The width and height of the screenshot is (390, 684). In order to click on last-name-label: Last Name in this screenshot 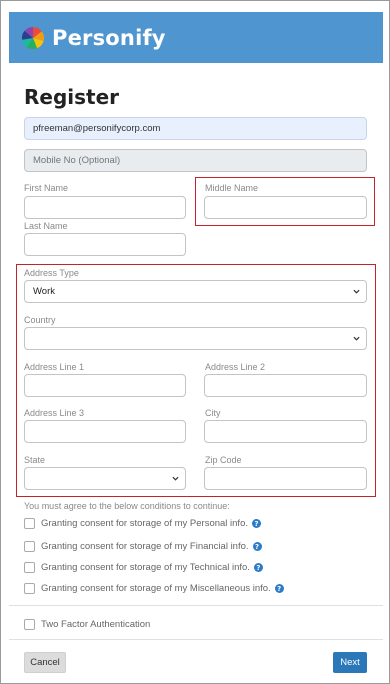, I will do `click(46, 226)`.